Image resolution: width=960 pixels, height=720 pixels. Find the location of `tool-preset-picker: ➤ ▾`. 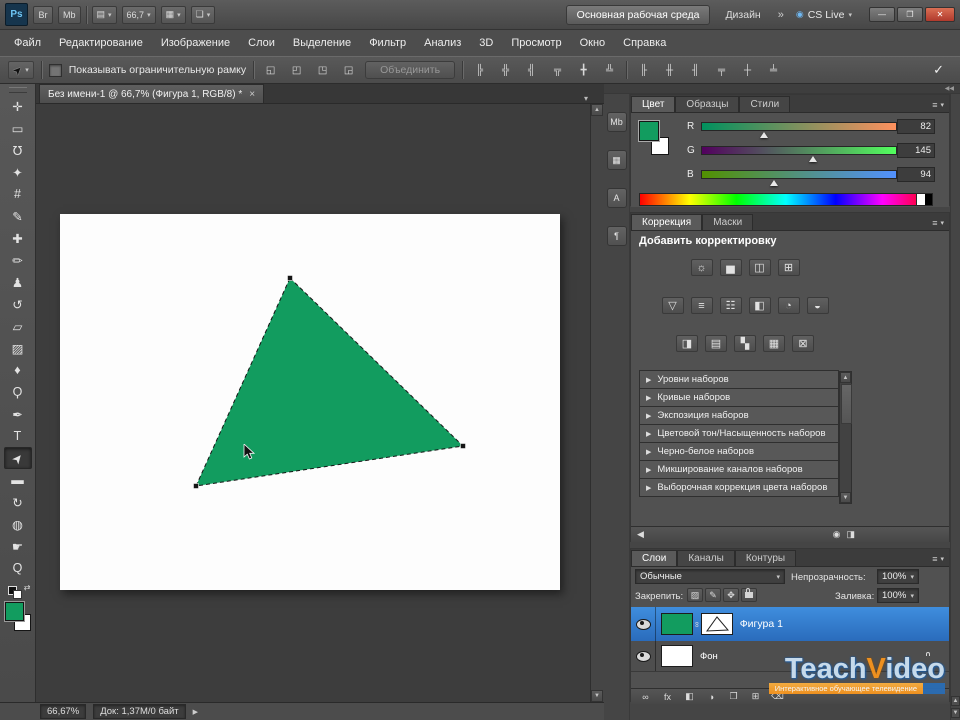

tool-preset-picker: ➤ ▾ is located at coordinates (21, 70).